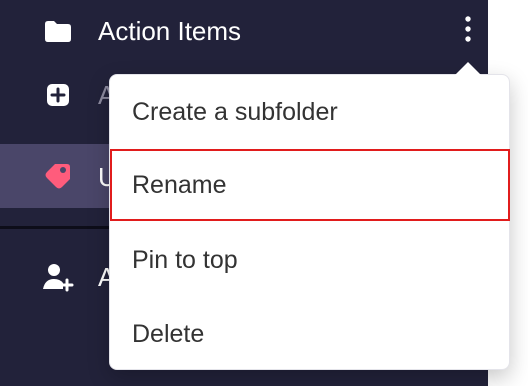  What do you see at coordinates (58, 277) in the screenshot?
I see `add-user-icon` at bounding box center [58, 277].